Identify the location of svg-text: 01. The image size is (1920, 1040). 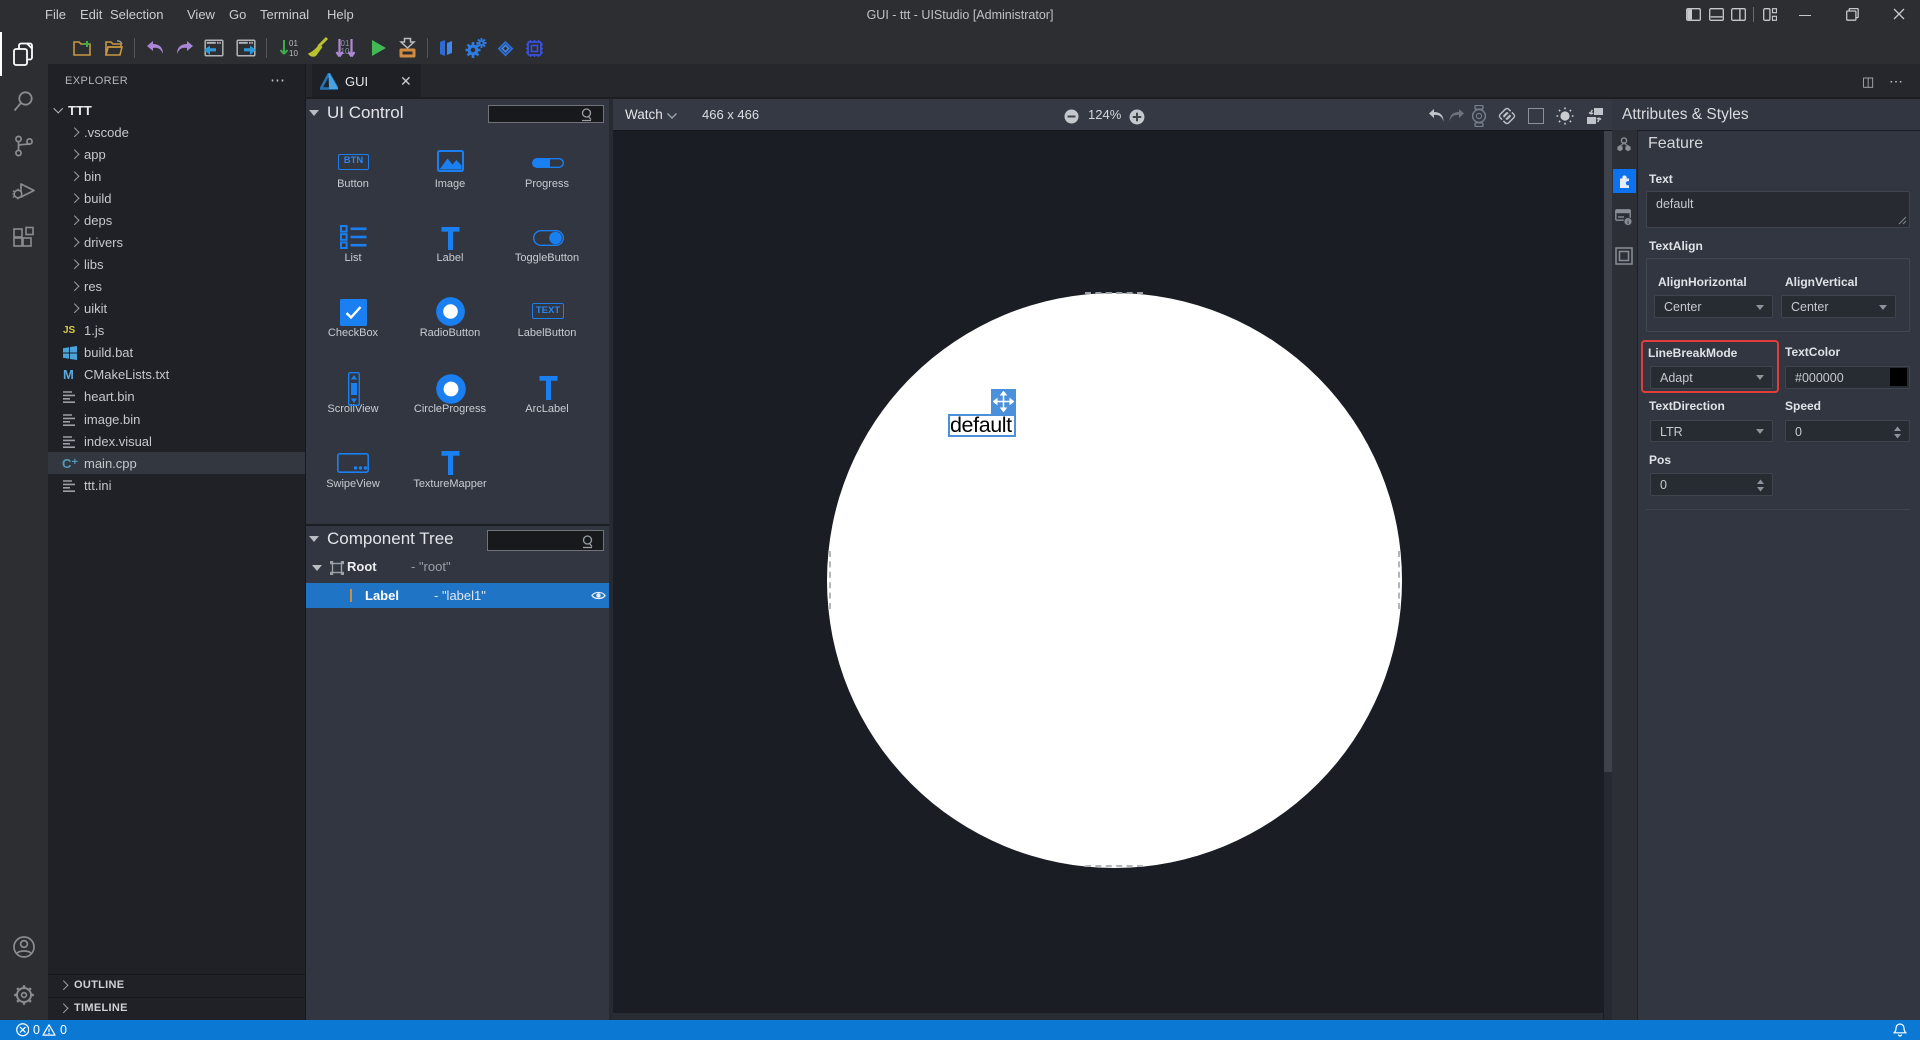
(293, 43).